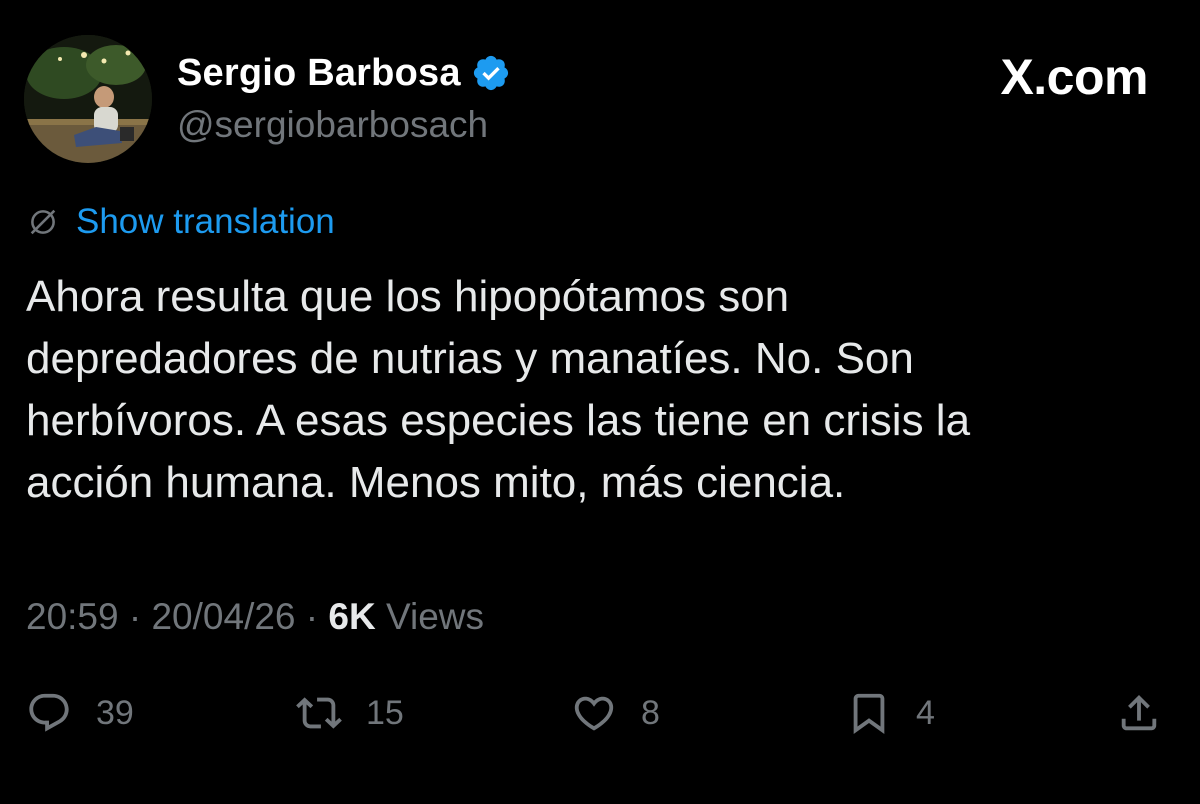  I want to click on share-icon, so click(1139, 712).